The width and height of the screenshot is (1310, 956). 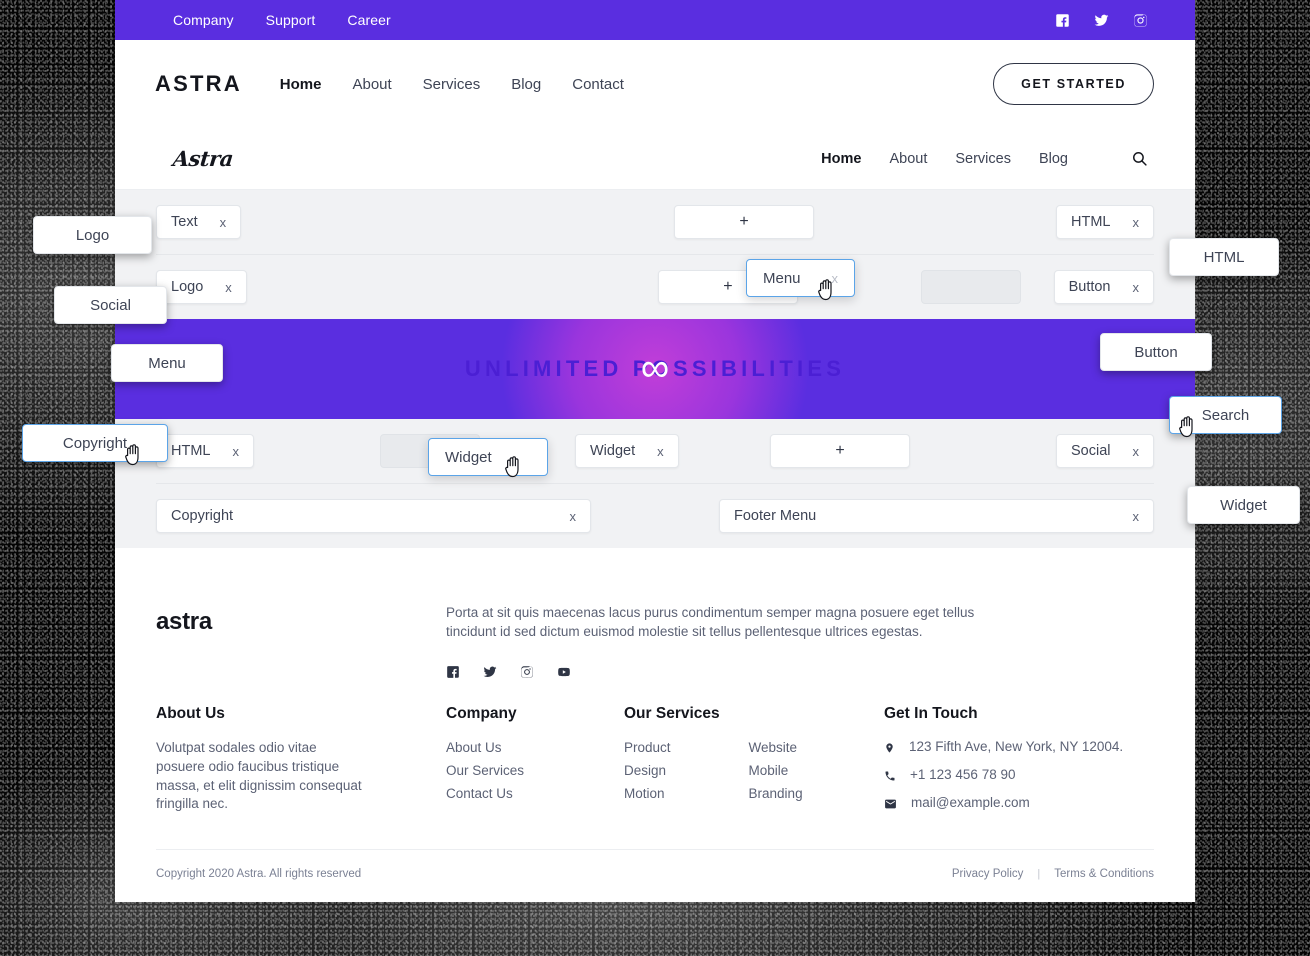 I want to click on nav-item-blog: Blog, so click(x=526, y=84).